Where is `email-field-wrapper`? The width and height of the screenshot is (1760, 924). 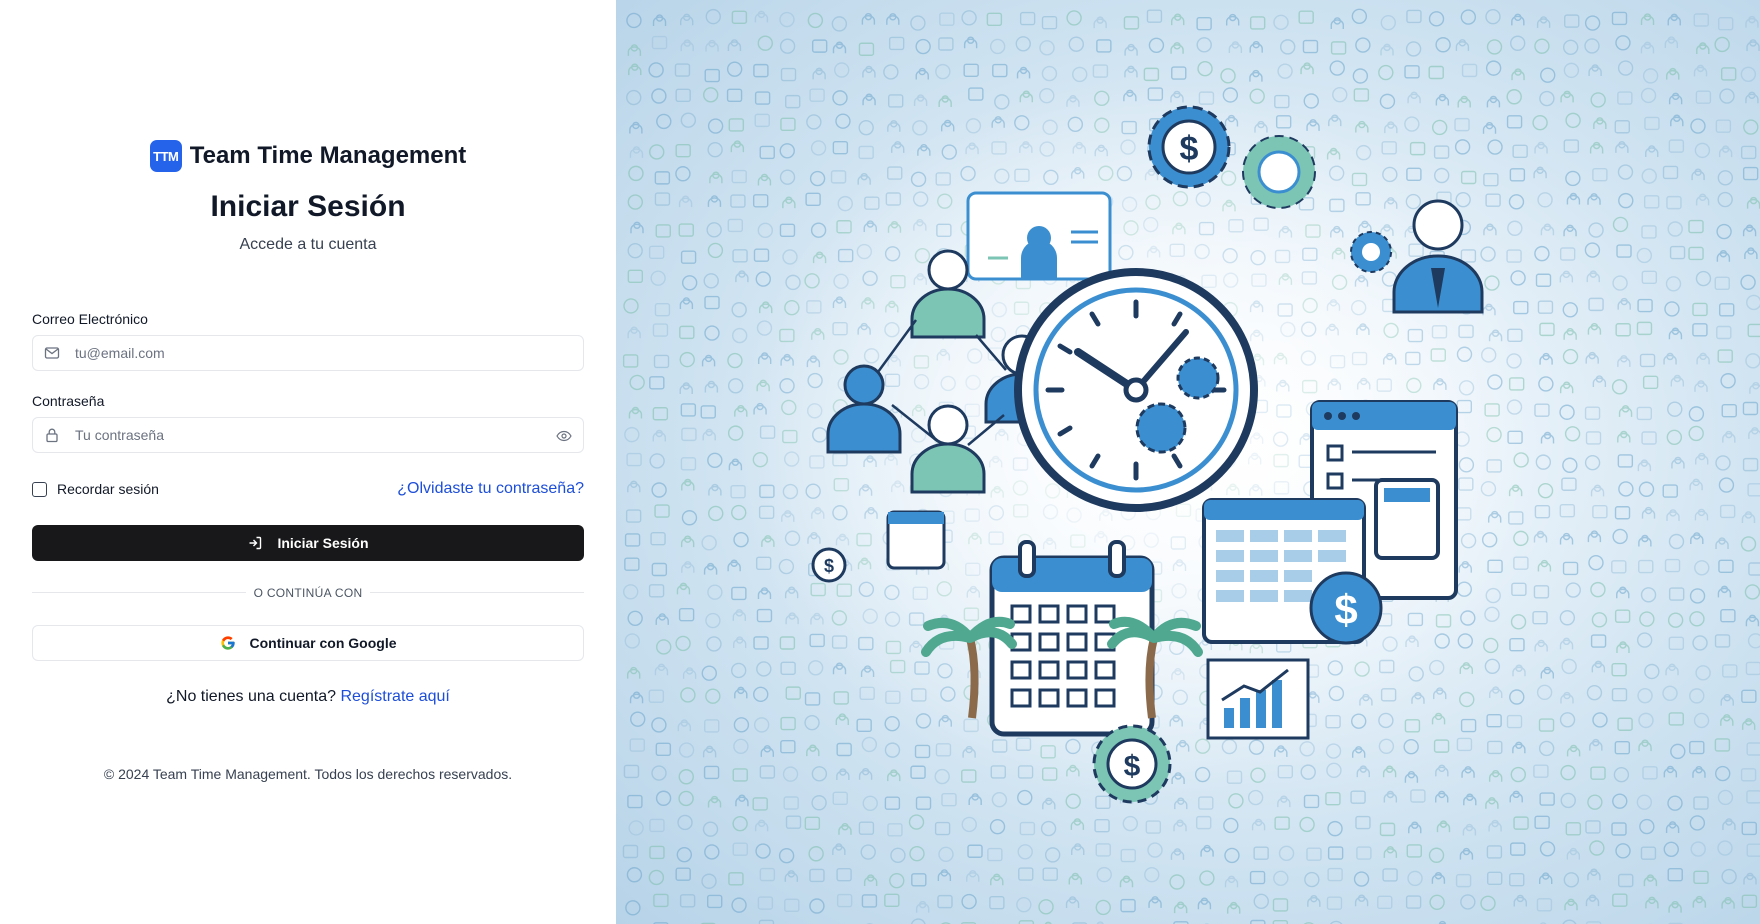 email-field-wrapper is located at coordinates (308, 353).